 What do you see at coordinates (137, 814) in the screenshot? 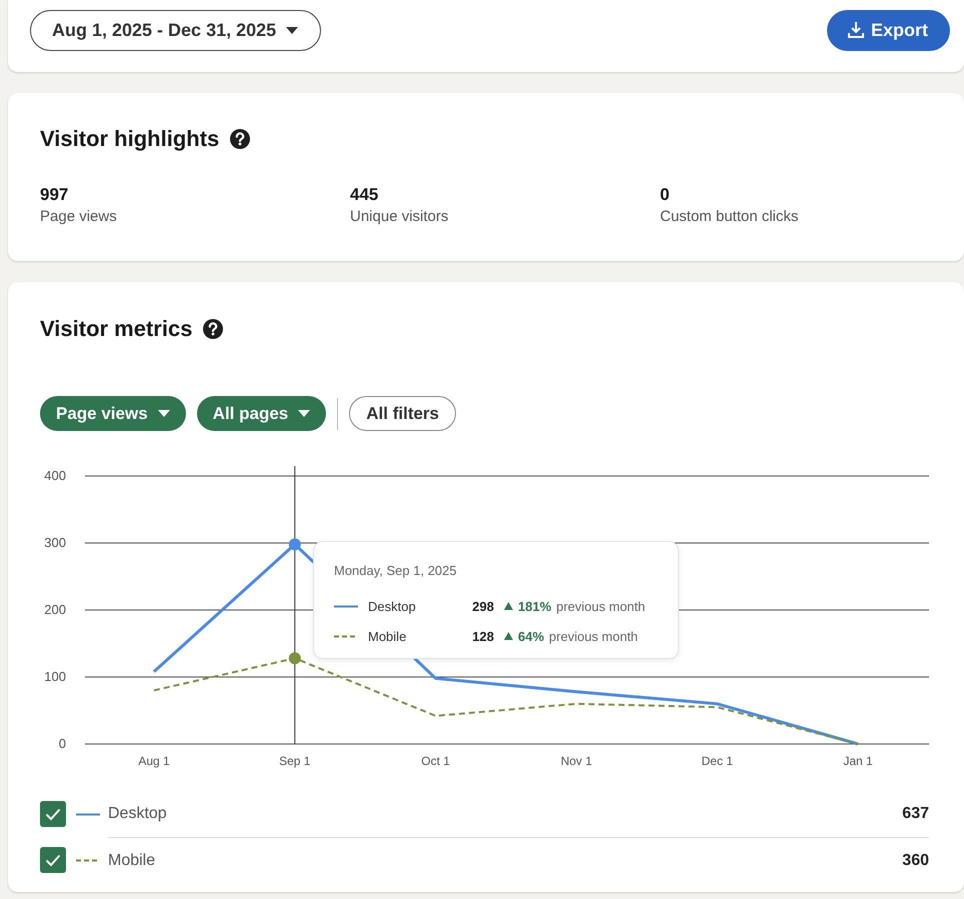
I see `legend-label: Desktop` at bounding box center [137, 814].